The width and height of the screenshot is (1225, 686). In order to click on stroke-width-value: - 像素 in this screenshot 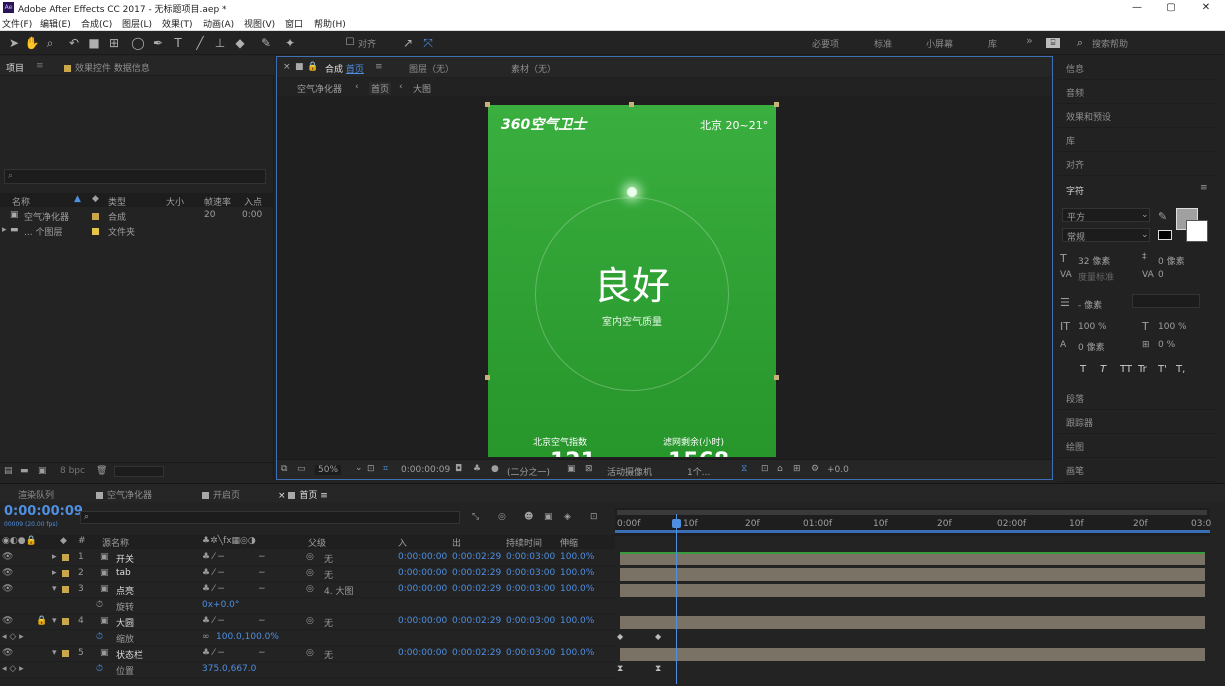, I will do `click(1090, 304)`.